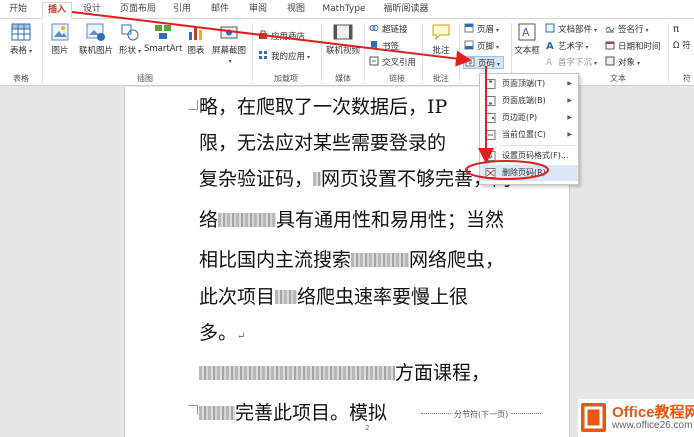 Image resolution: width=694 pixels, height=437 pixels. What do you see at coordinates (676, 29) in the screenshot?
I see `equation-button: π` at bounding box center [676, 29].